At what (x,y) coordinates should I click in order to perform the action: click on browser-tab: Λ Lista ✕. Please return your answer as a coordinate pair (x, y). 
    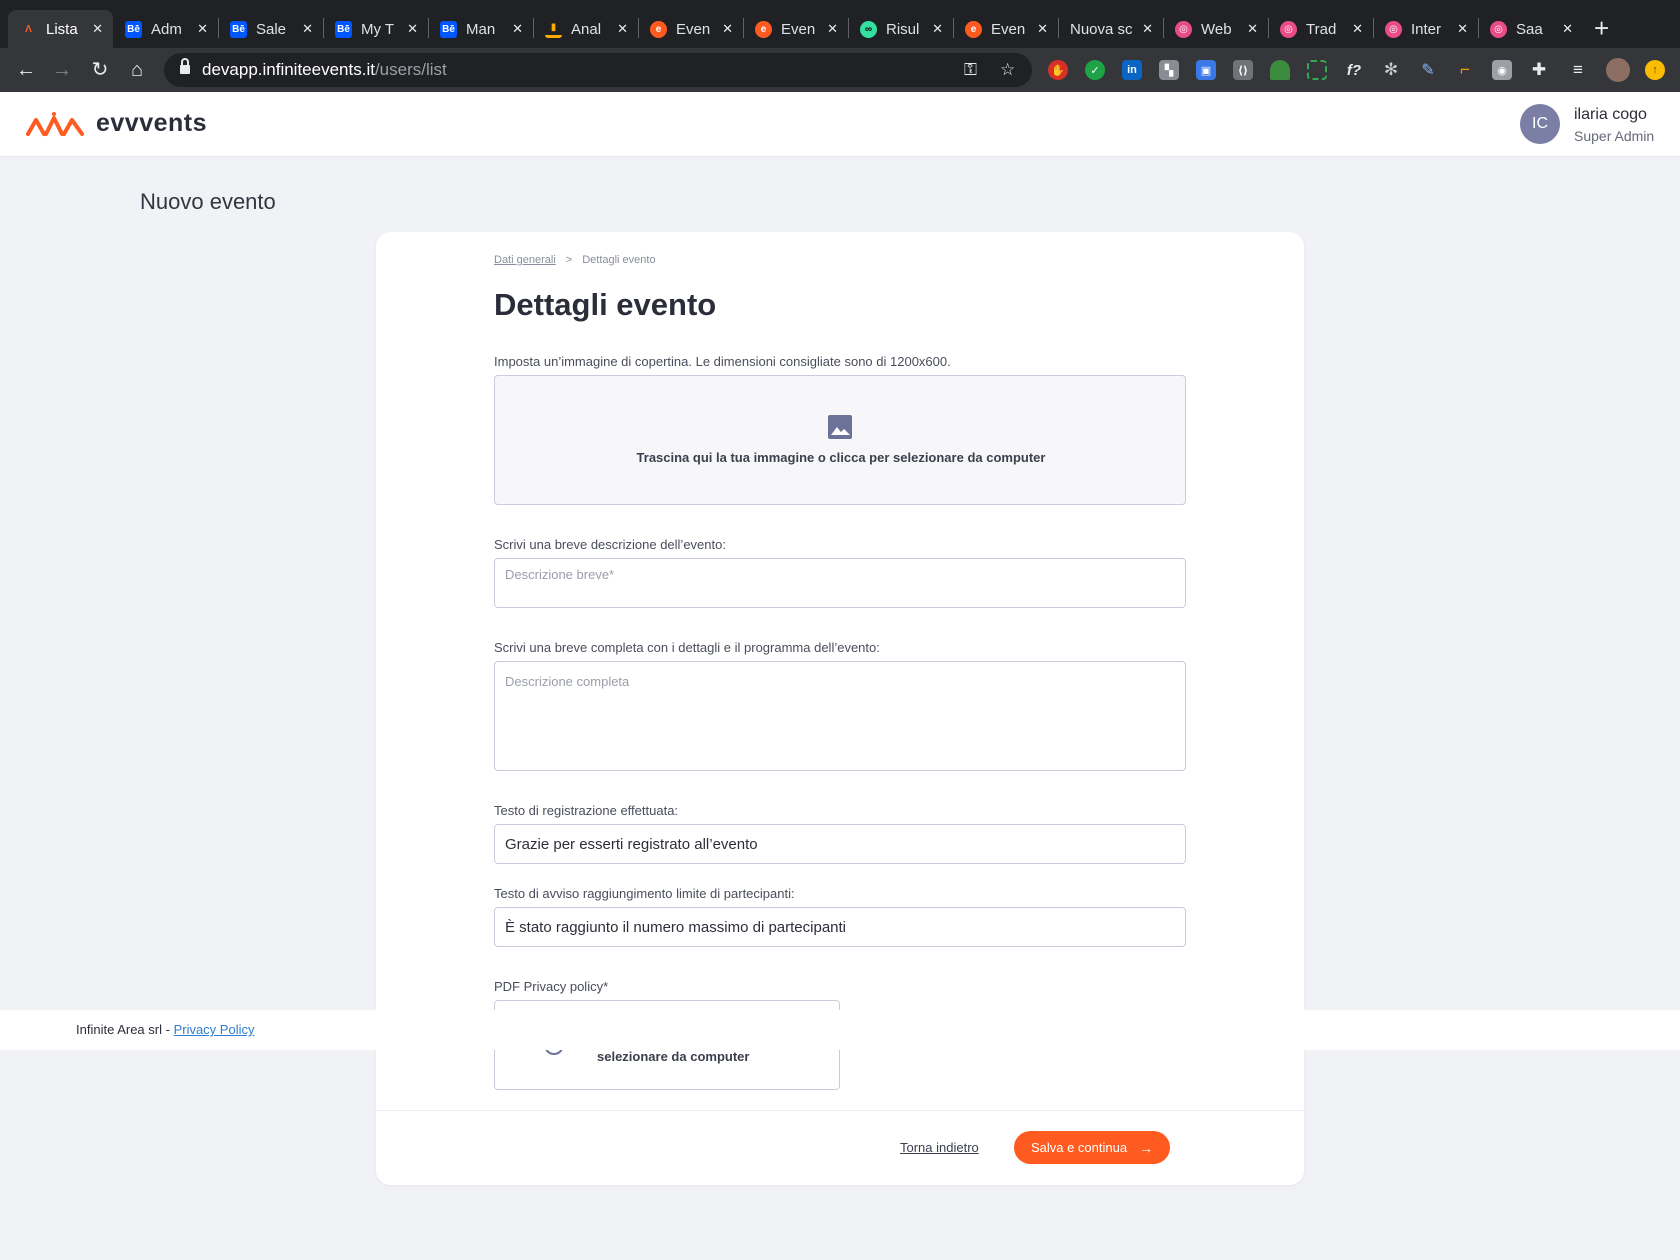
    Looking at the image, I should click on (60, 29).